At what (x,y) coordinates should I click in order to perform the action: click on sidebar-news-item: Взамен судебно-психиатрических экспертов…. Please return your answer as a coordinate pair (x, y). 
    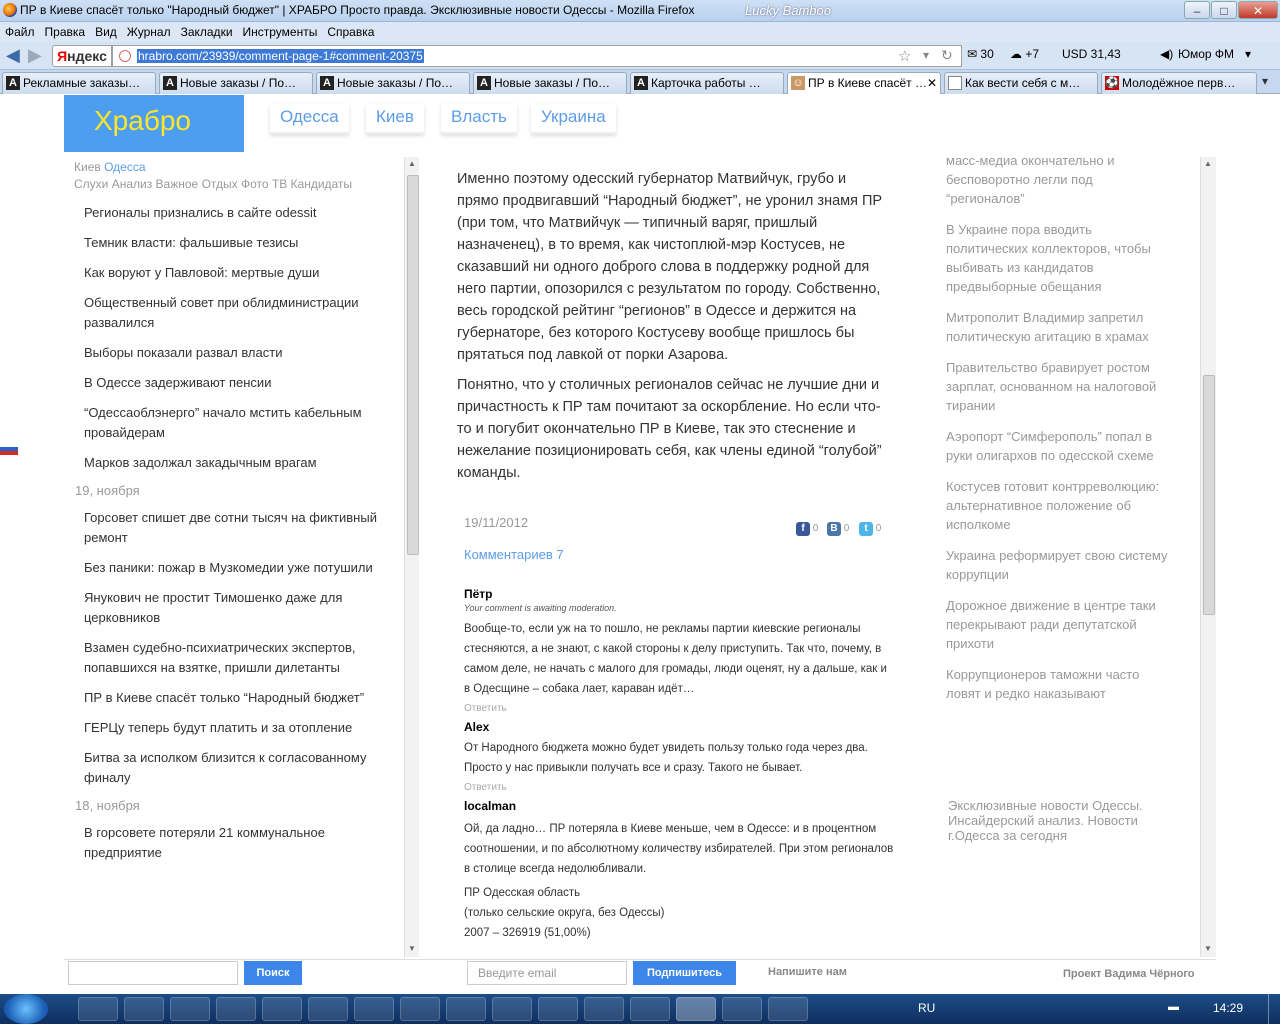
    Looking at the image, I should click on (234, 658).